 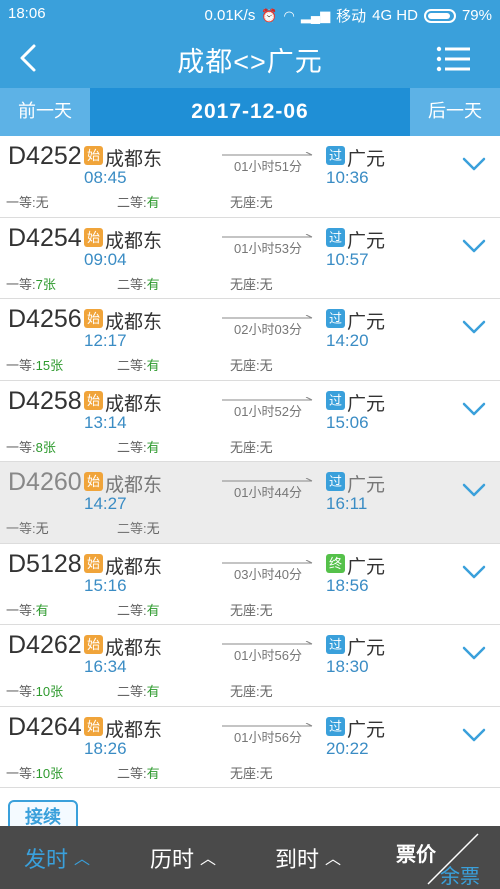 I want to click on train-number: D4260, so click(x=45, y=482).